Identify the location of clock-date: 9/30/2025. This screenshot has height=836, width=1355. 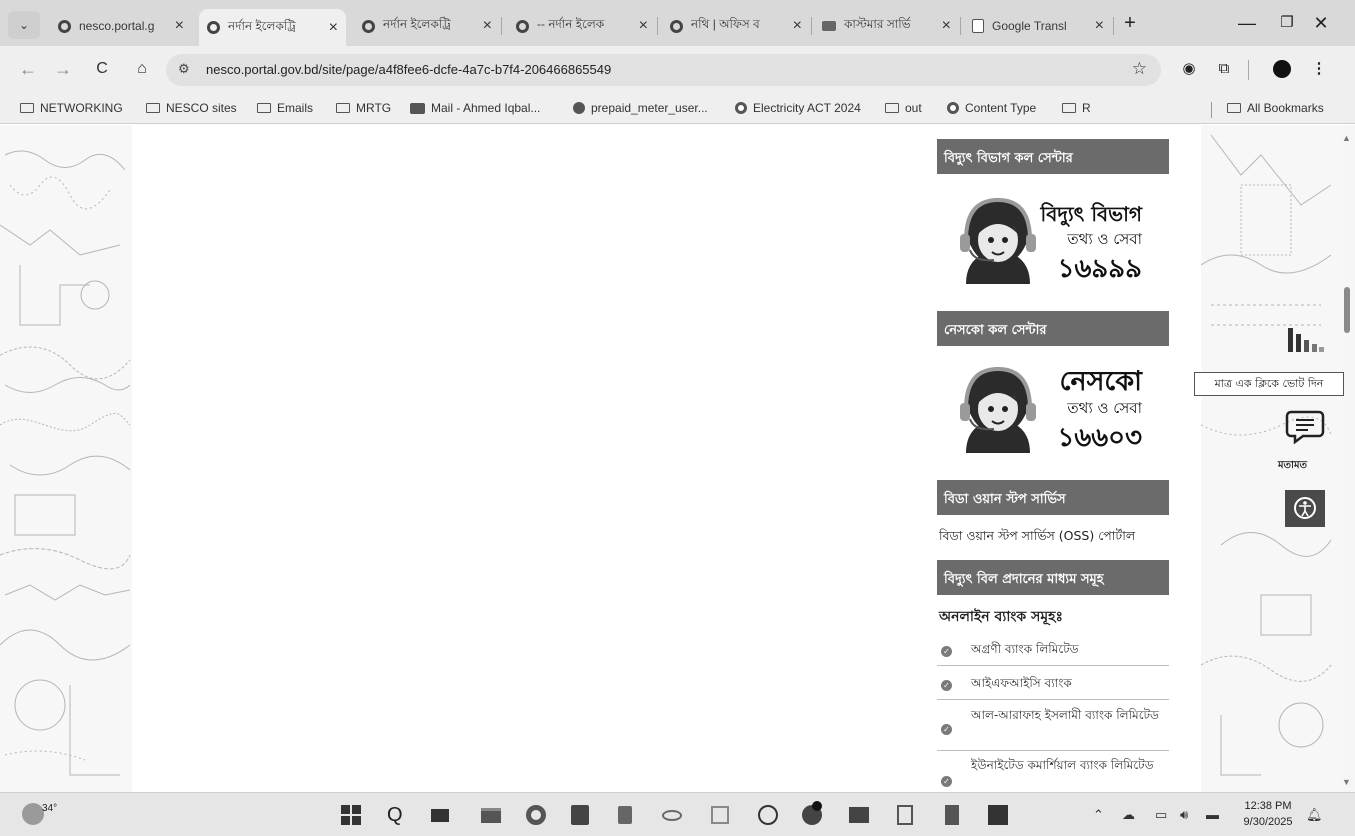
(1268, 822).